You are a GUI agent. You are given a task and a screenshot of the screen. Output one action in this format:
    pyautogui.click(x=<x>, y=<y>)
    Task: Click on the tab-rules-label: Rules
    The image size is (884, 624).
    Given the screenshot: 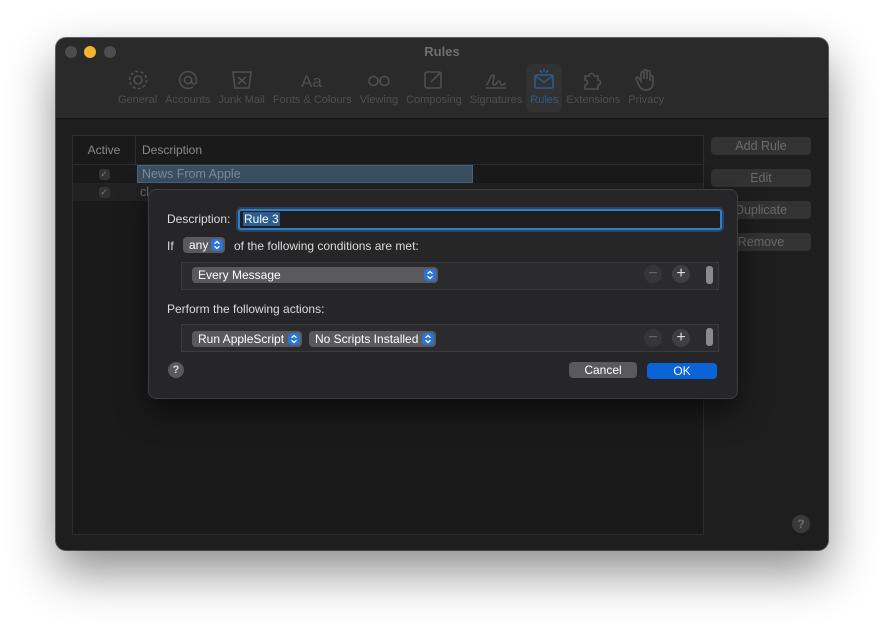 What is the action you would take?
    pyautogui.click(x=544, y=100)
    